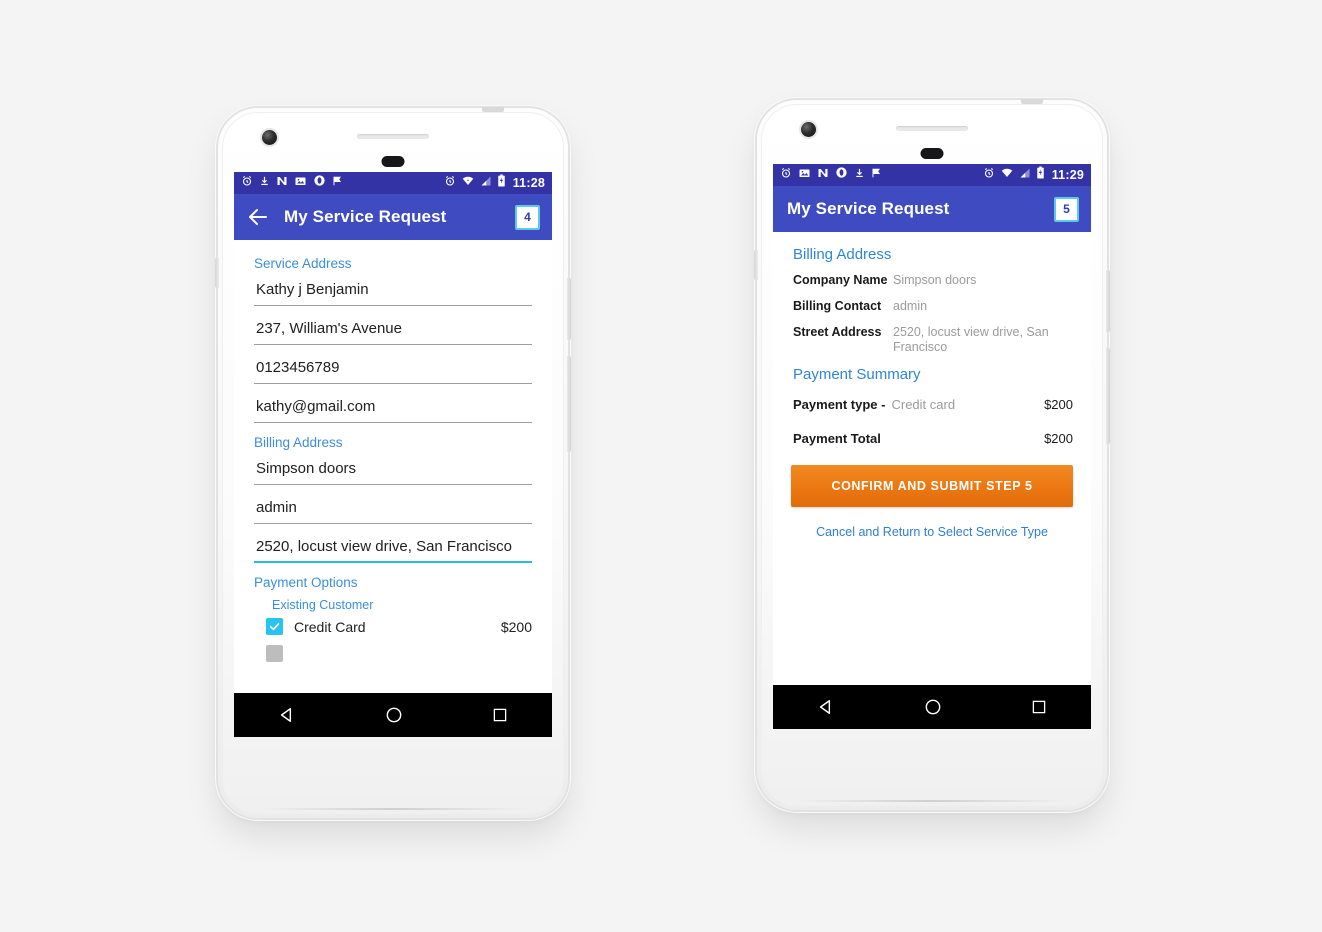 The height and width of the screenshot is (932, 1322). What do you see at coordinates (393, 549) in the screenshot?
I see `billing-street-address-field: 2520, locust view drive, San Francisco` at bounding box center [393, 549].